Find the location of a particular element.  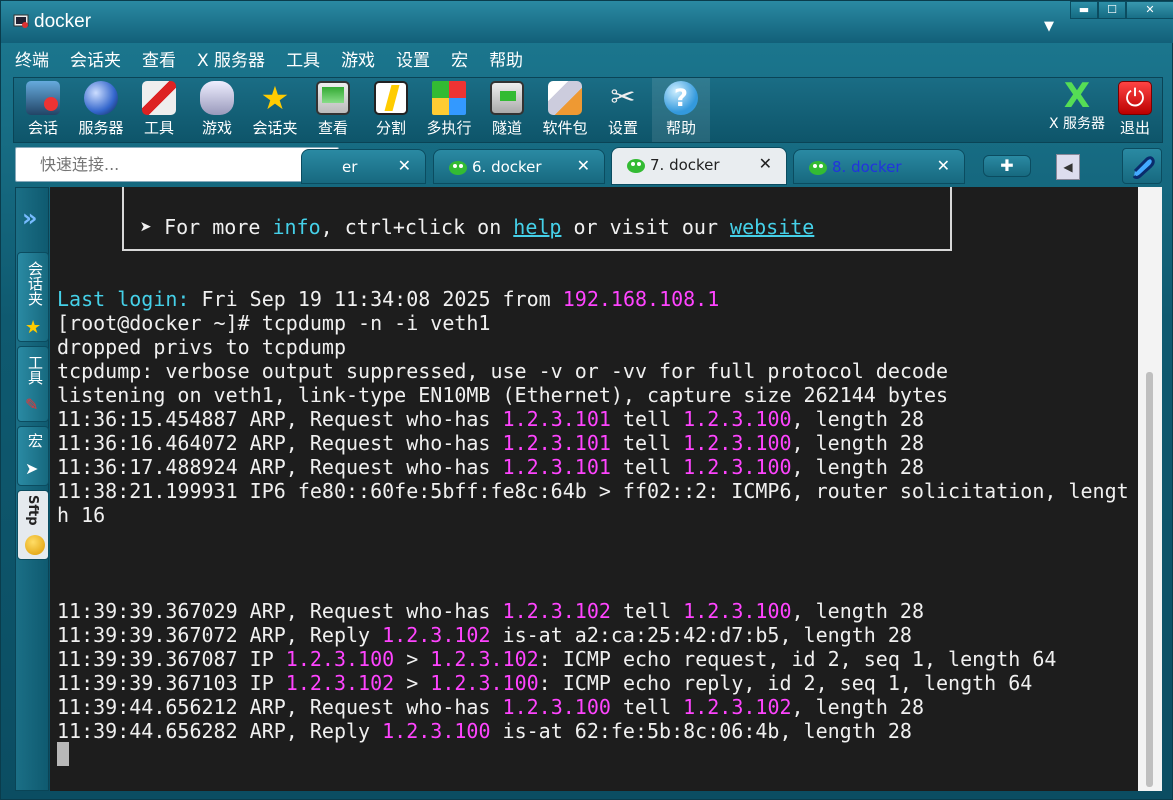

x-server-icon: X is located at coordinates (1077, 96).